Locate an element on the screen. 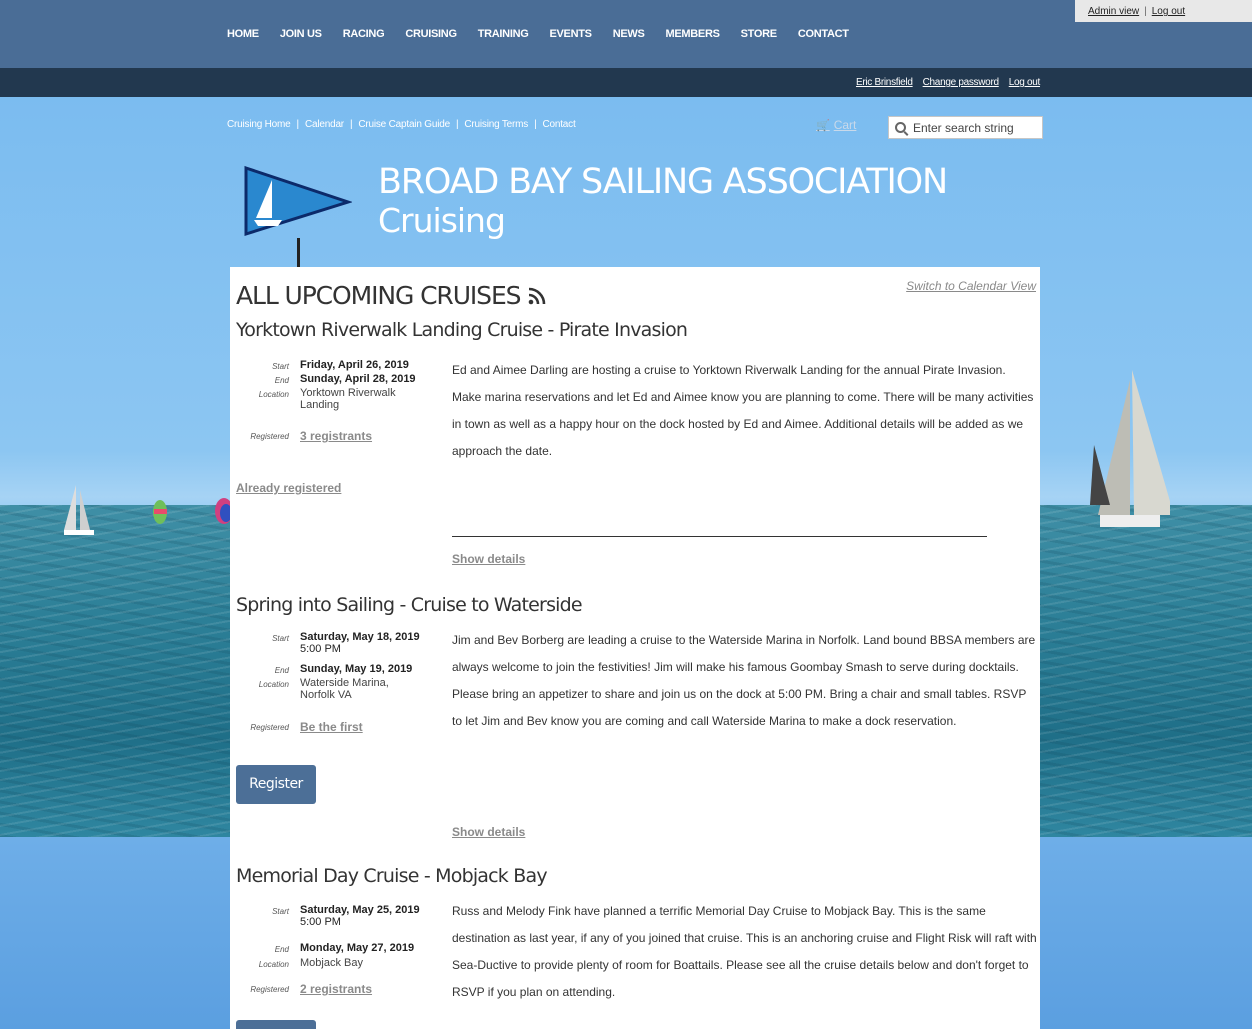 The width and height of the screenshot is (1252, 1029). divider is located at coordinates (719, 536).